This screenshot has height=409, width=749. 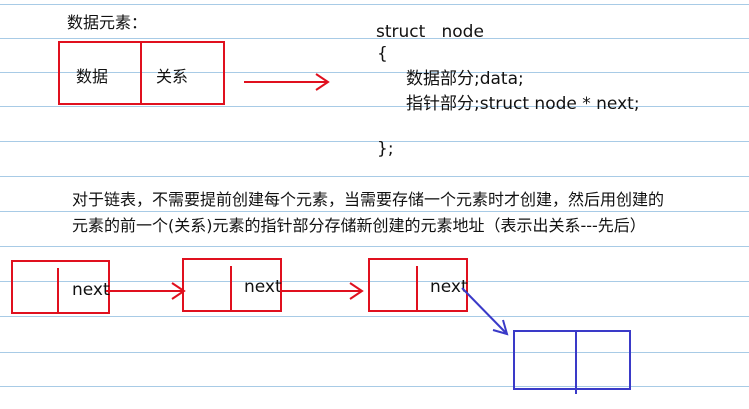 What do you see at coordinates (485, 311) in the screenshot?
I see `link-arrow-new-node` at bounding box center [485, 311].